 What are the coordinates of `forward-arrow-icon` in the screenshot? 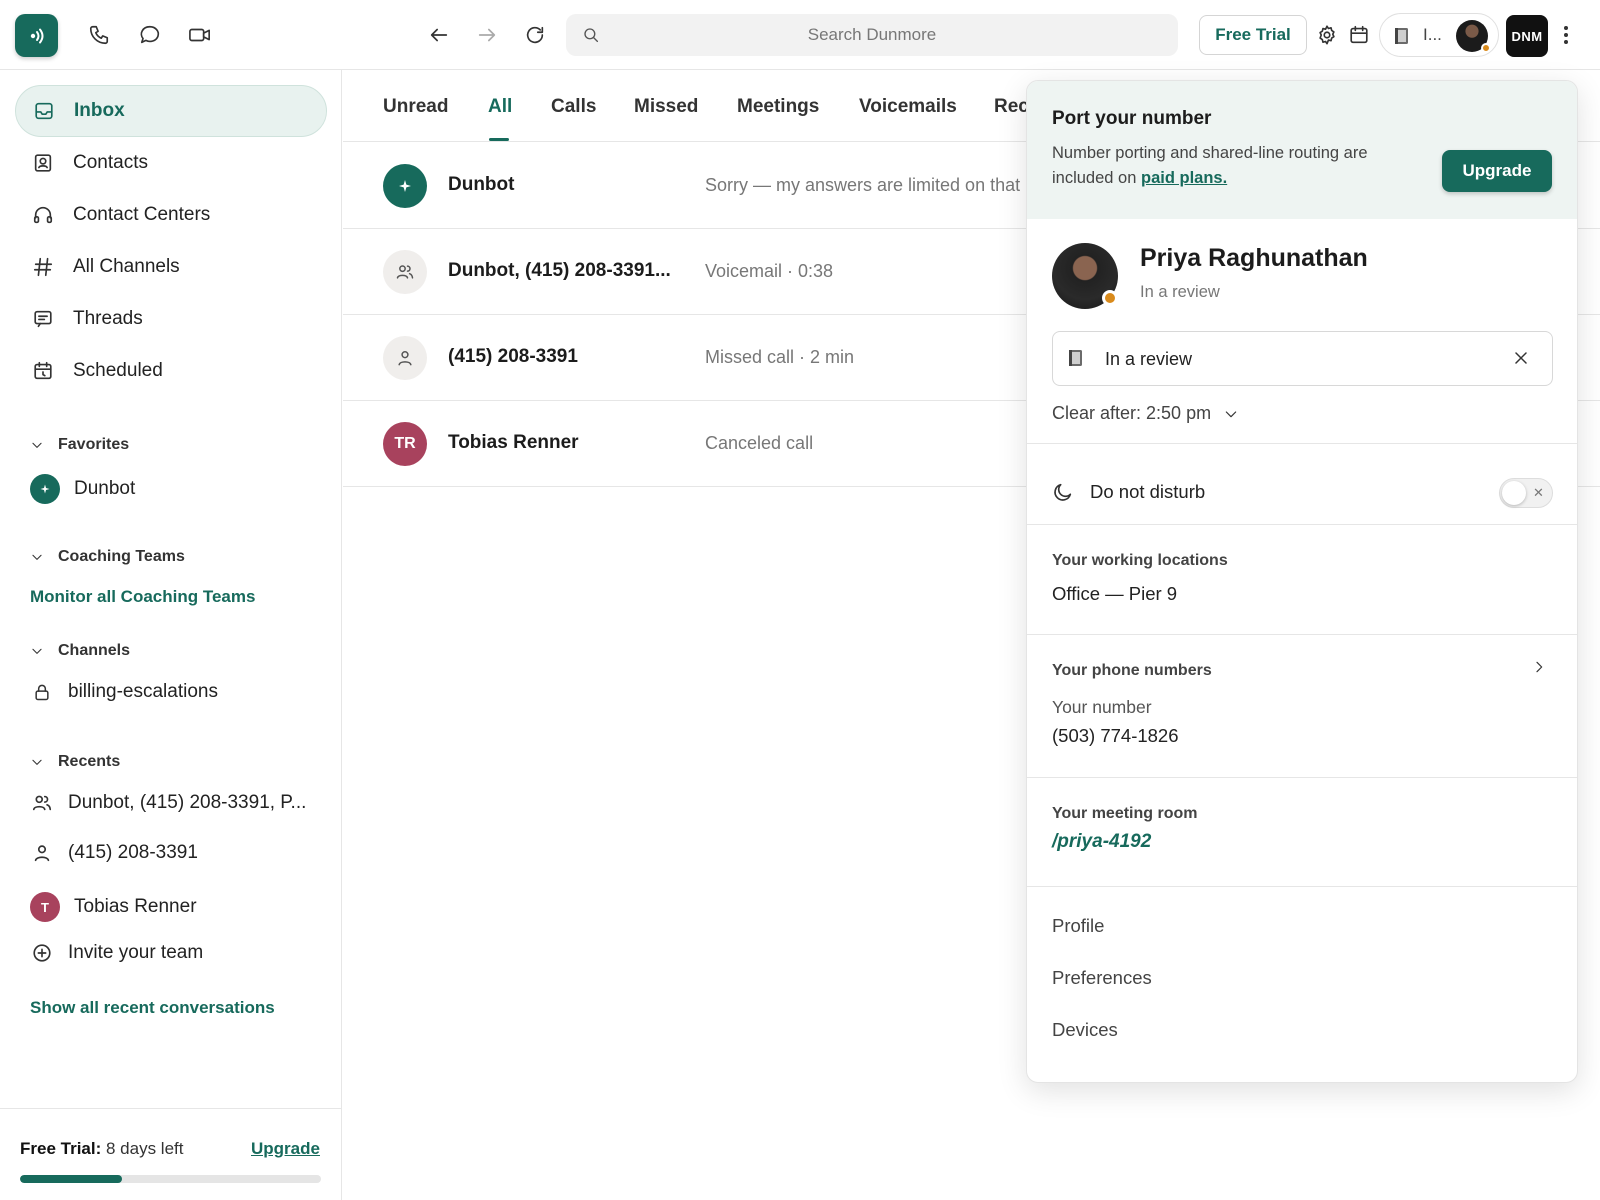 It's located at (487, 35).